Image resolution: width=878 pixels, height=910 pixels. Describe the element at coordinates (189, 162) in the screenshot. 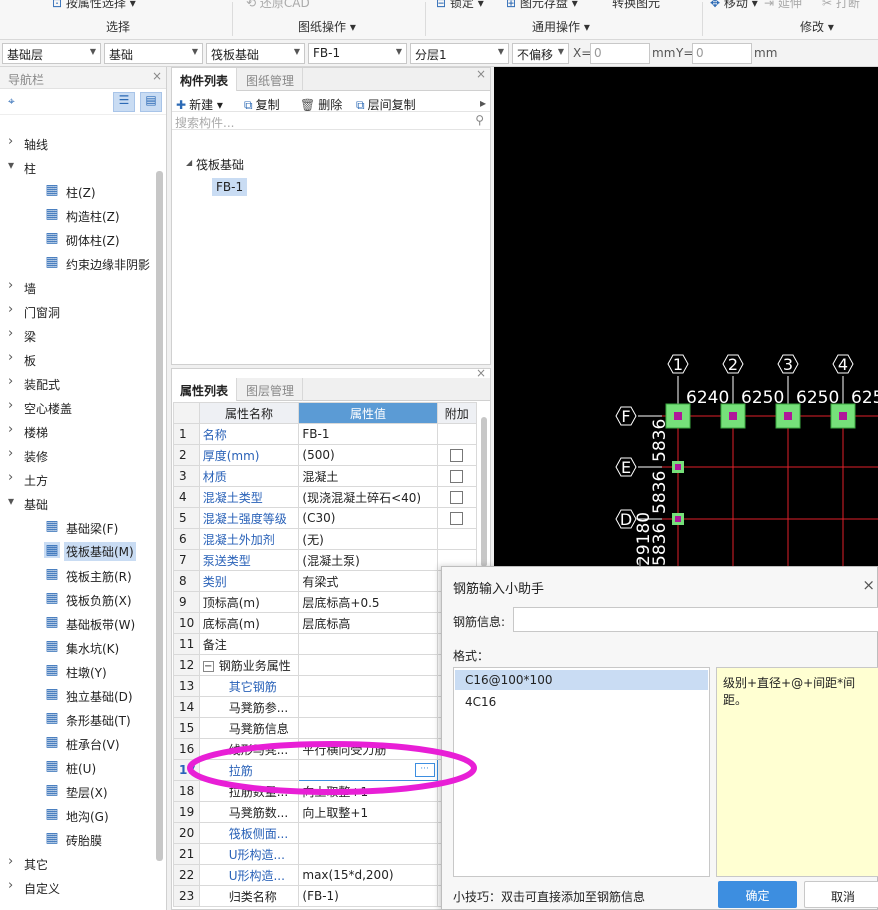

I see `expand-icon: ◢` at that location.